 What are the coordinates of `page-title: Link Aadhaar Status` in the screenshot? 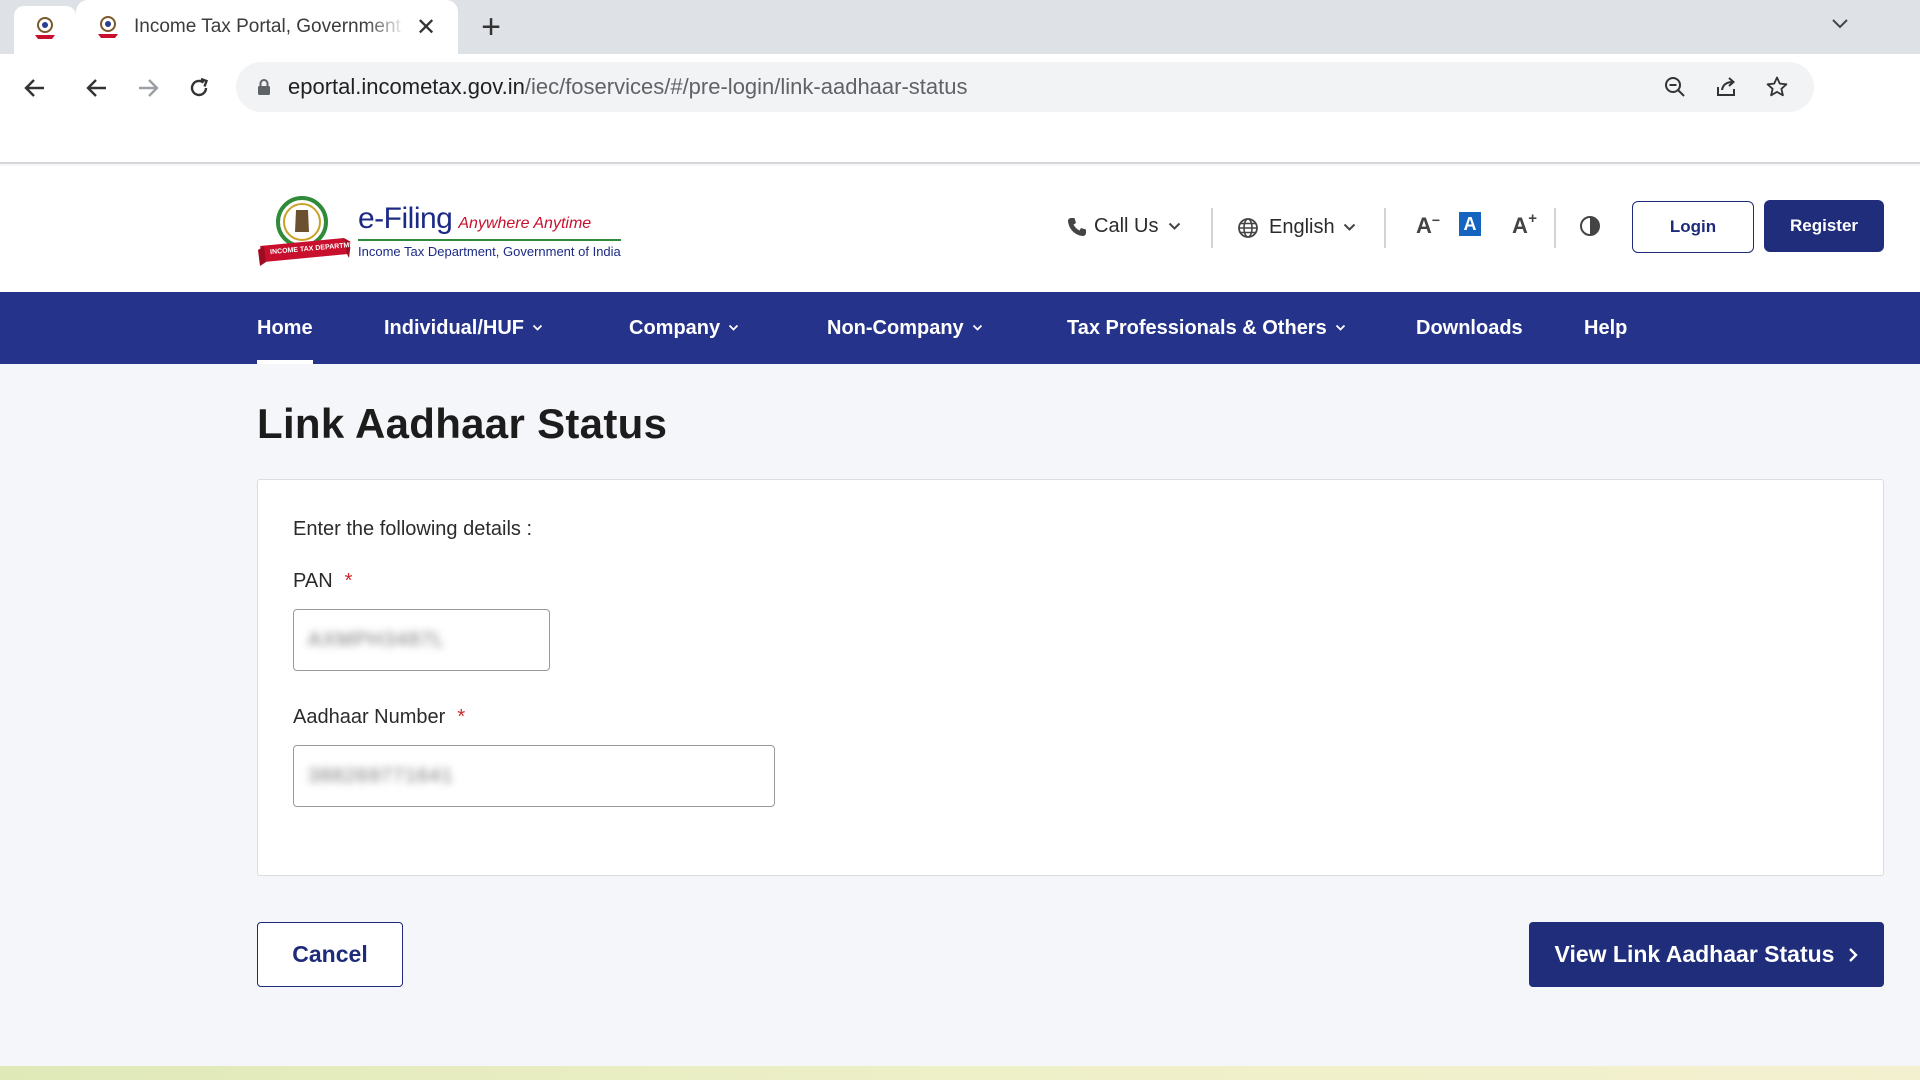 It's located at (462, 423).